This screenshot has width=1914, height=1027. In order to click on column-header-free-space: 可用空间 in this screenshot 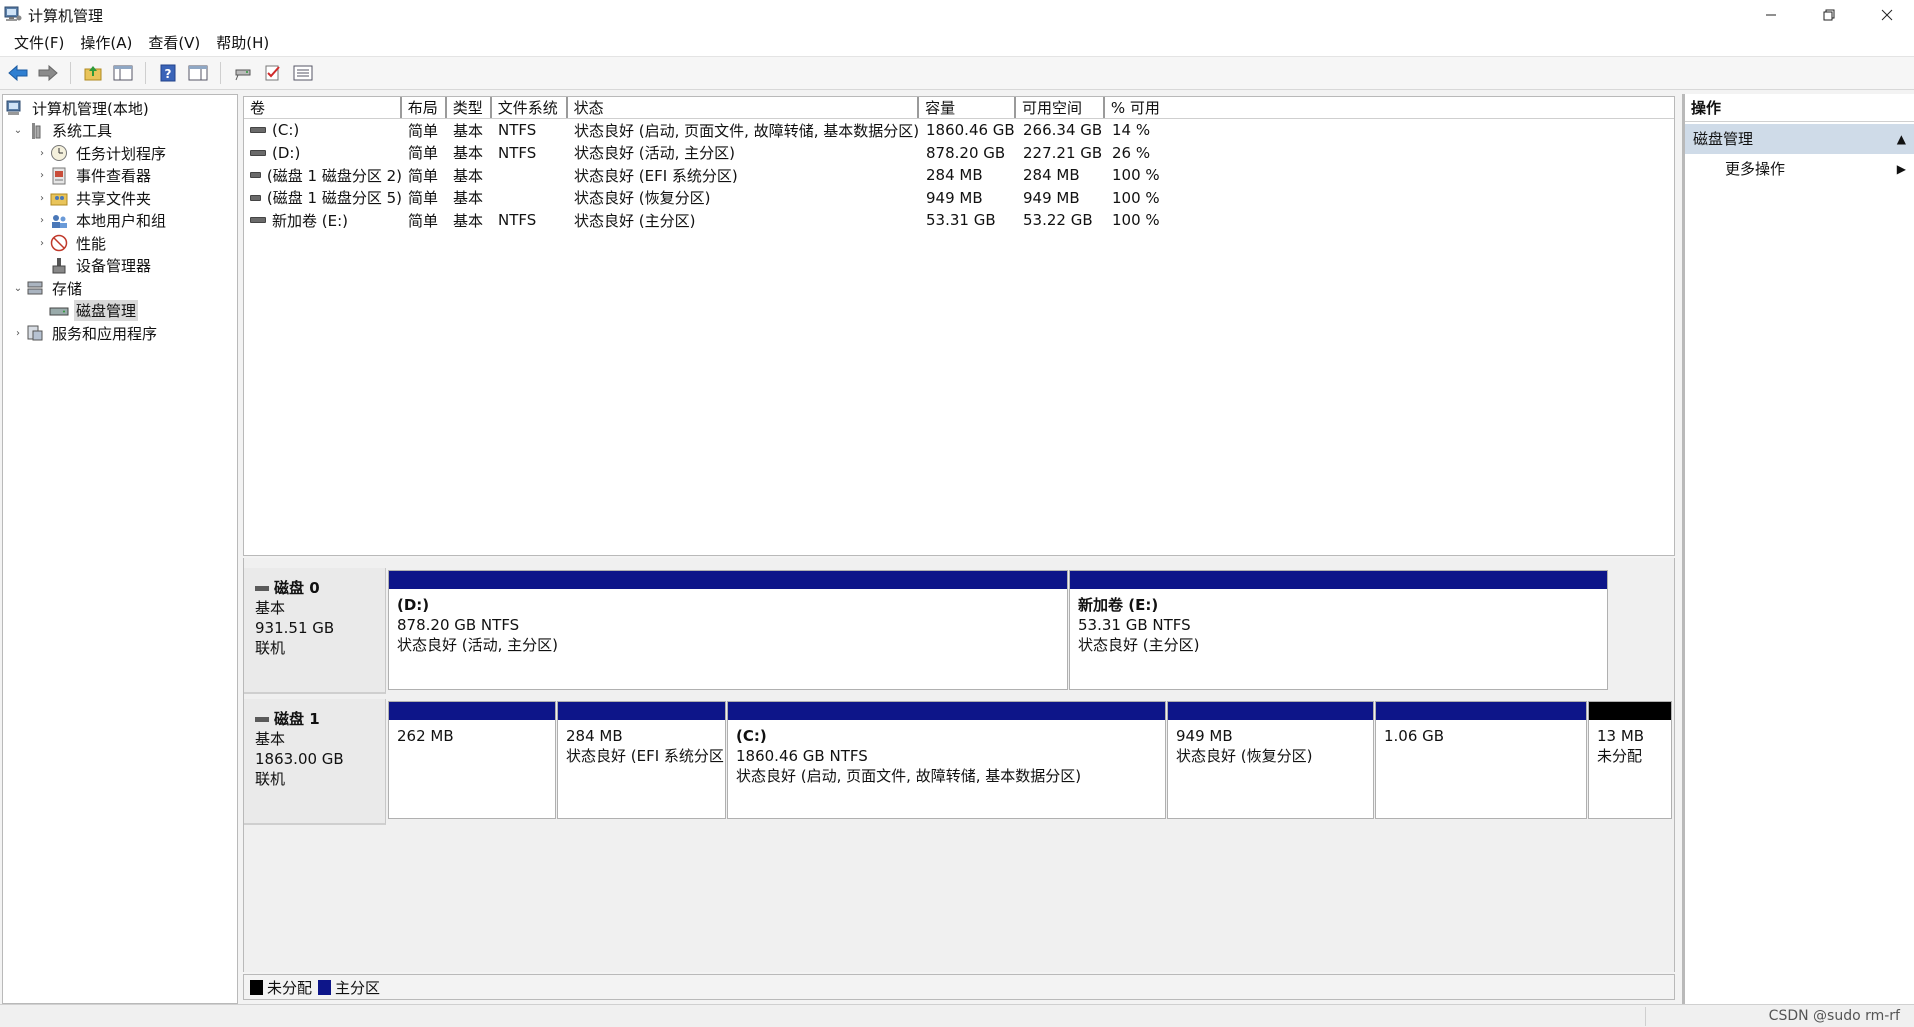, I will do `click(1060, 107)`.